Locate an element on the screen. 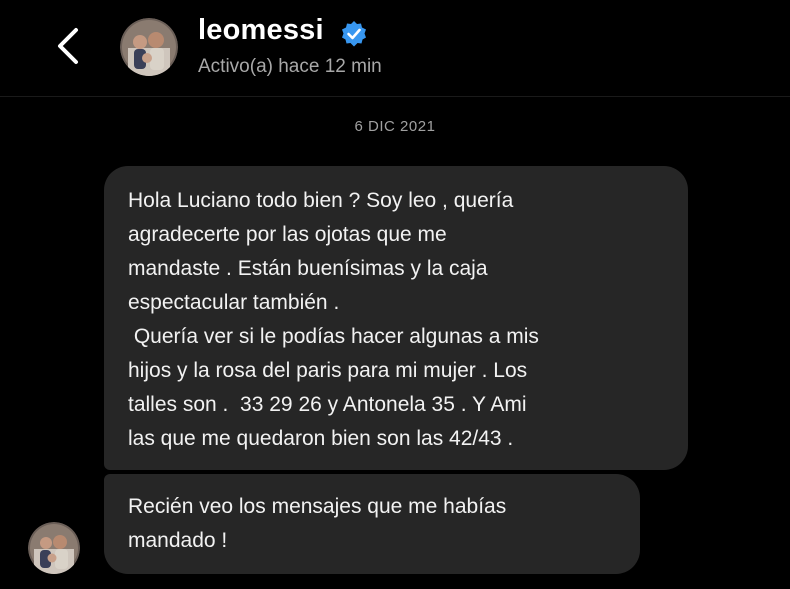  message-line: mandado ! is located at coordinates (178, 540).